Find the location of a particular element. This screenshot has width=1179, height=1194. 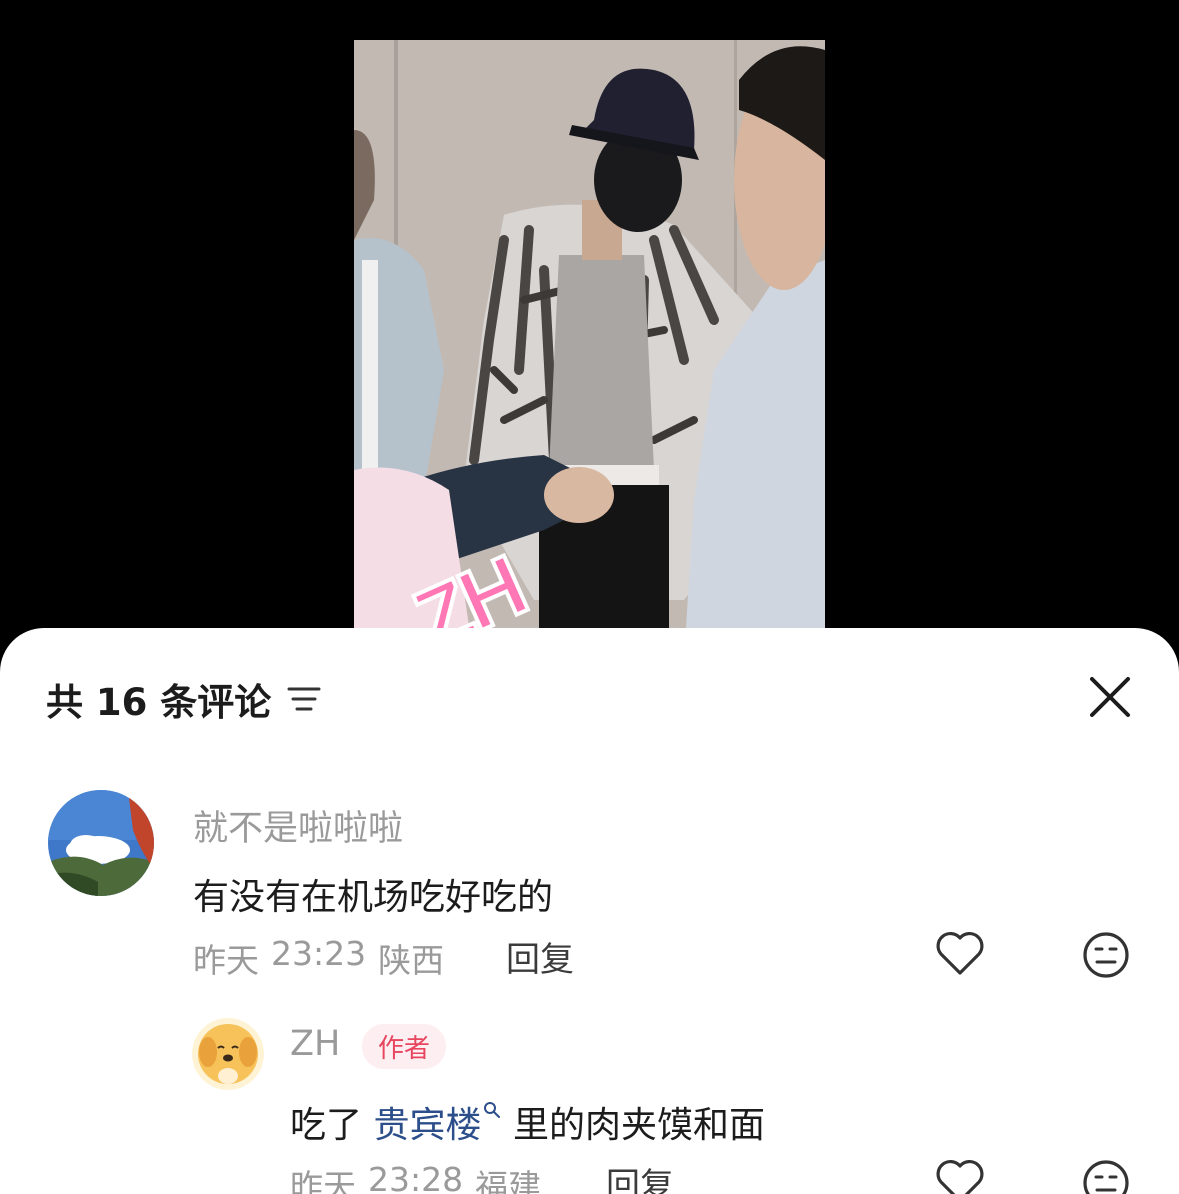

comments-header: 共 16 条评论 is located at coordinates (183, 699).